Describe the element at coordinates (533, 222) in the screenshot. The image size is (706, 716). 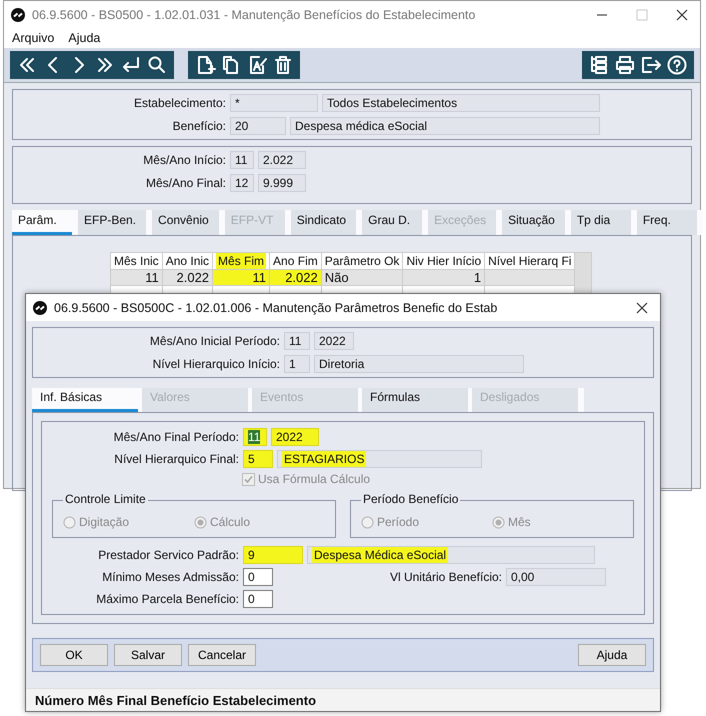
I see `tab: Situação` at that location.